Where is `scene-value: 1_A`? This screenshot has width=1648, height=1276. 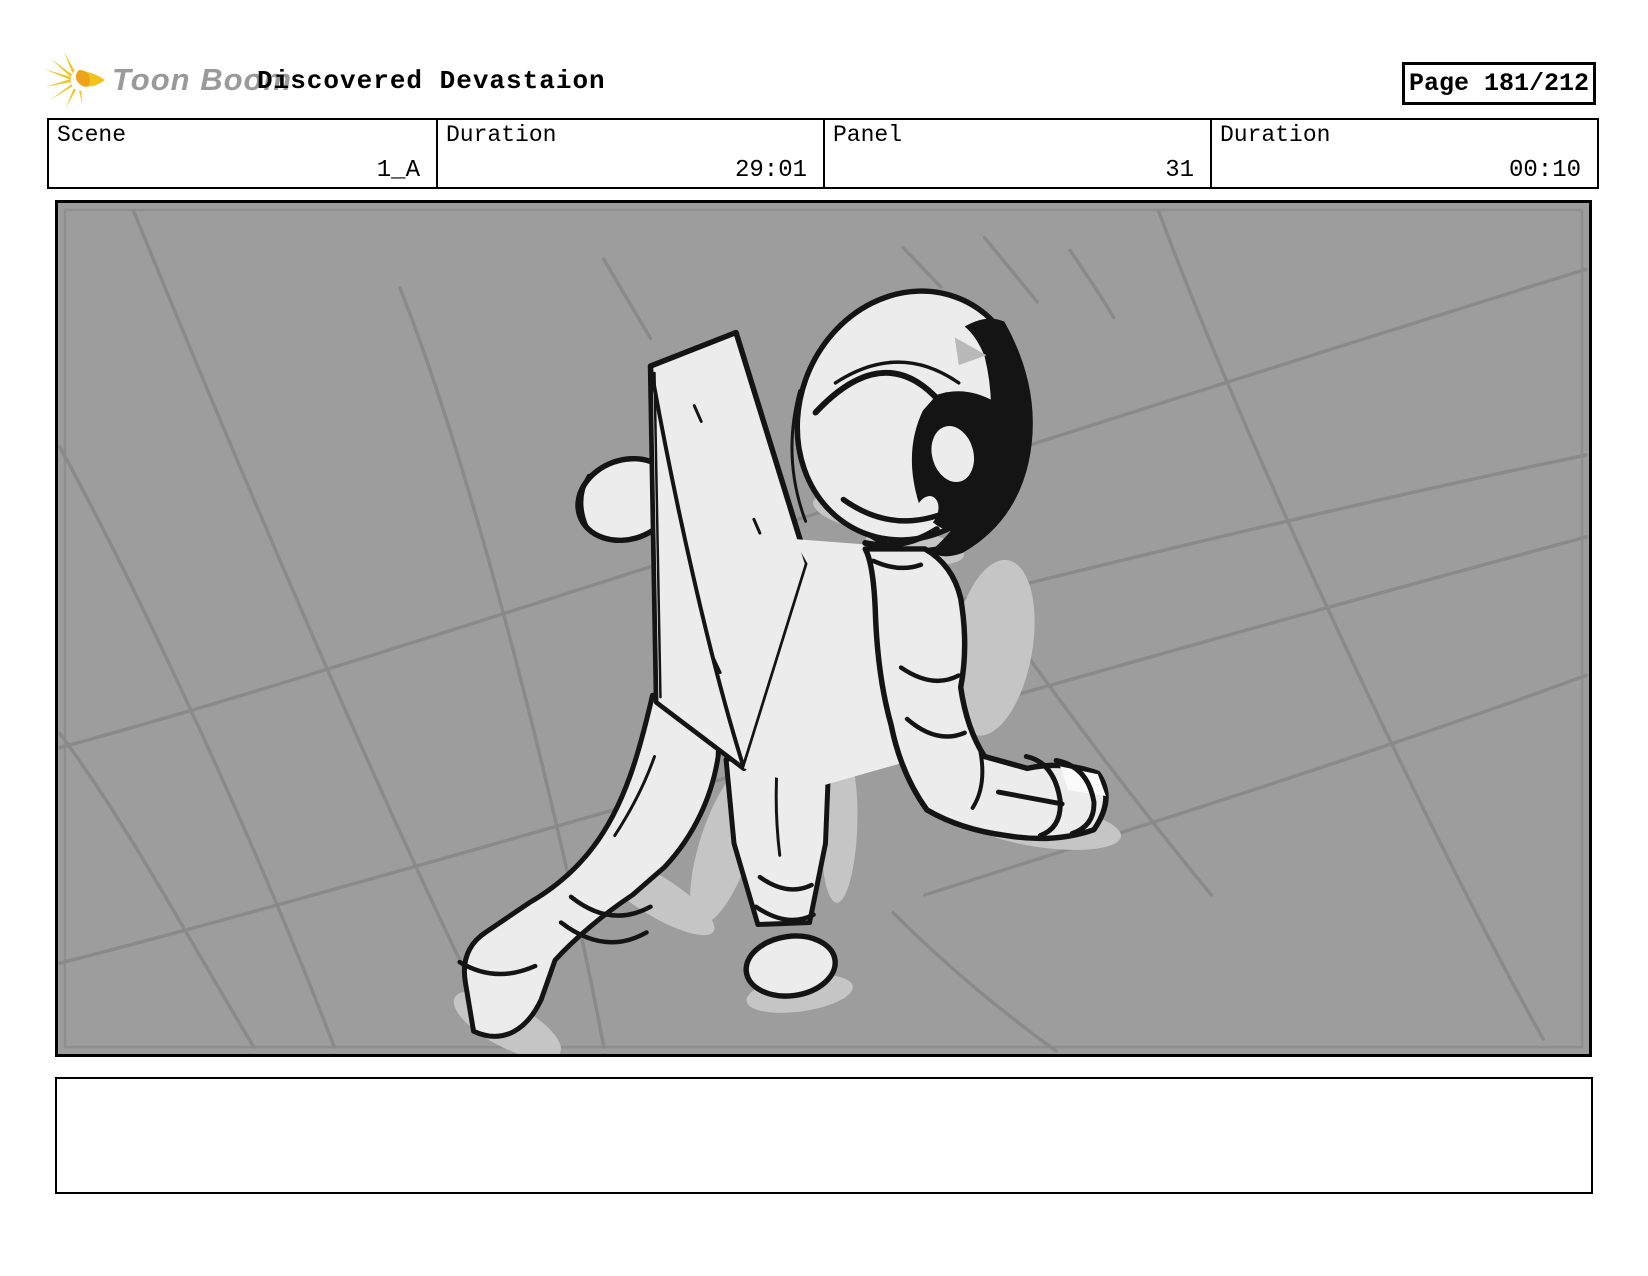 scene-value: 1_A is located at coordinates (398, 170).